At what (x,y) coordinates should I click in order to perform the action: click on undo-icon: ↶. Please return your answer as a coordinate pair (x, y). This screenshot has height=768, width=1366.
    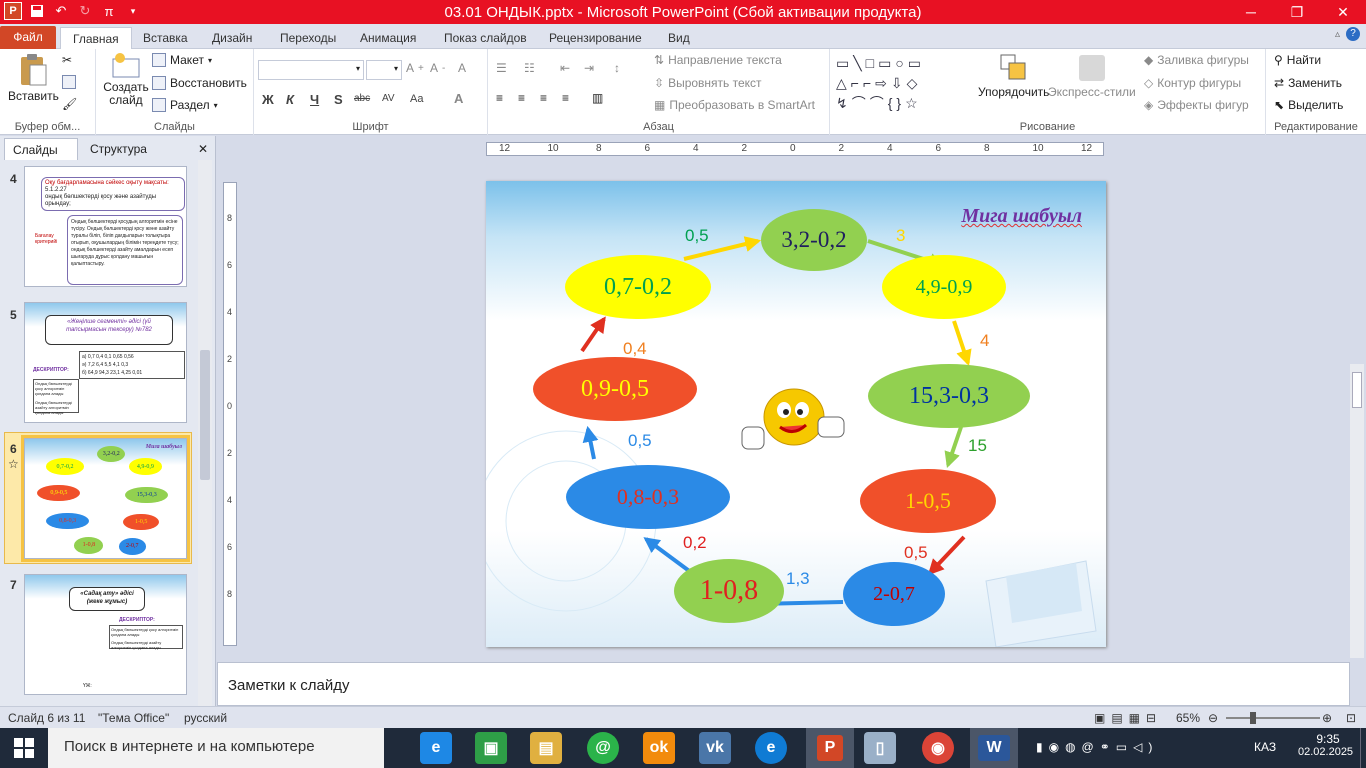
    Looking at the image, I should click on (61, 11).